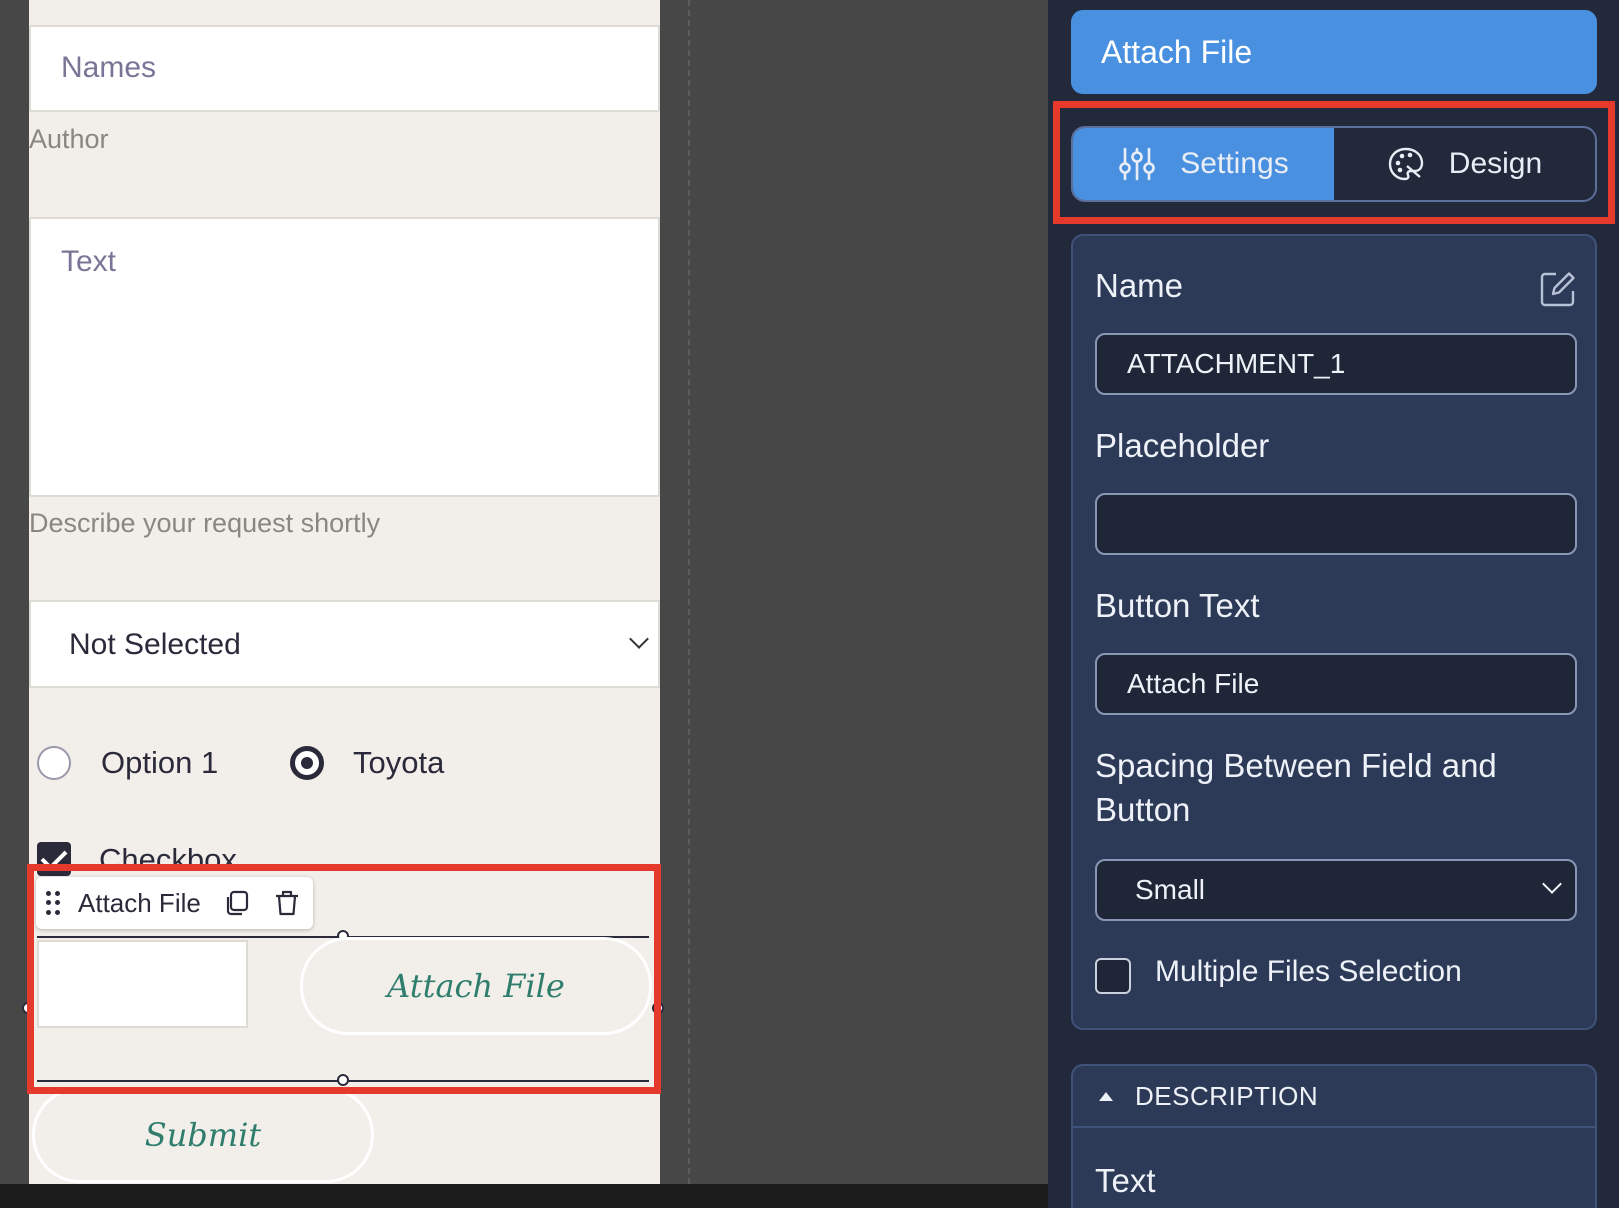 The image size is (1619, 1208). I want to click on description-header: DESCRIPTION, so click(1334, 1097).